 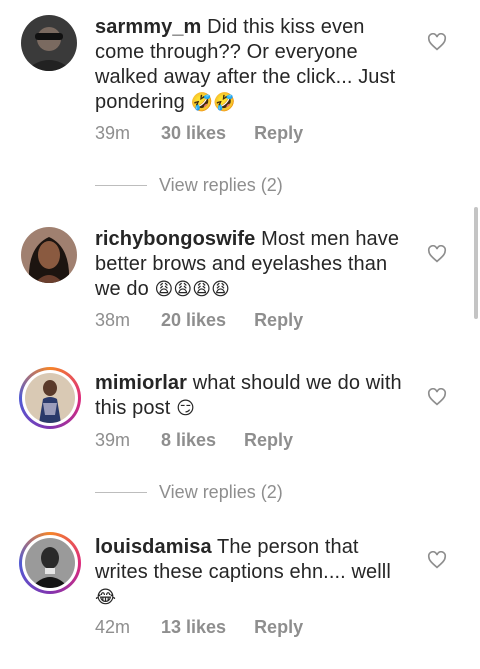 What do you see at coordinates (141, 383) in the screenshot?
I see `username: mimiorlar` at bounding box center [141, 383].